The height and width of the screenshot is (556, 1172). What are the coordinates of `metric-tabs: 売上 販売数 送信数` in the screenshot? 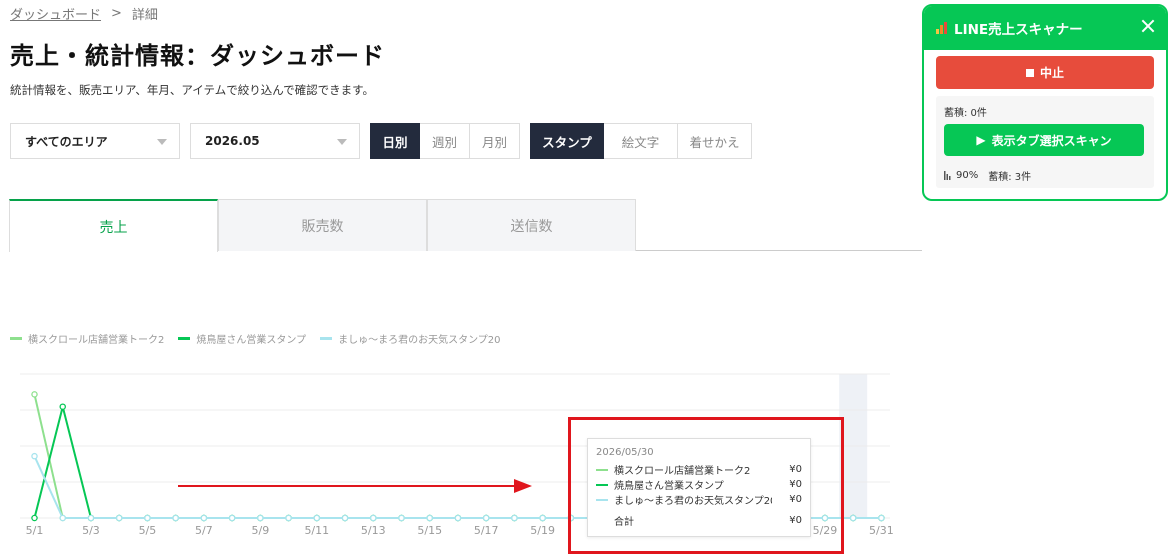 It's located at (465, 225).